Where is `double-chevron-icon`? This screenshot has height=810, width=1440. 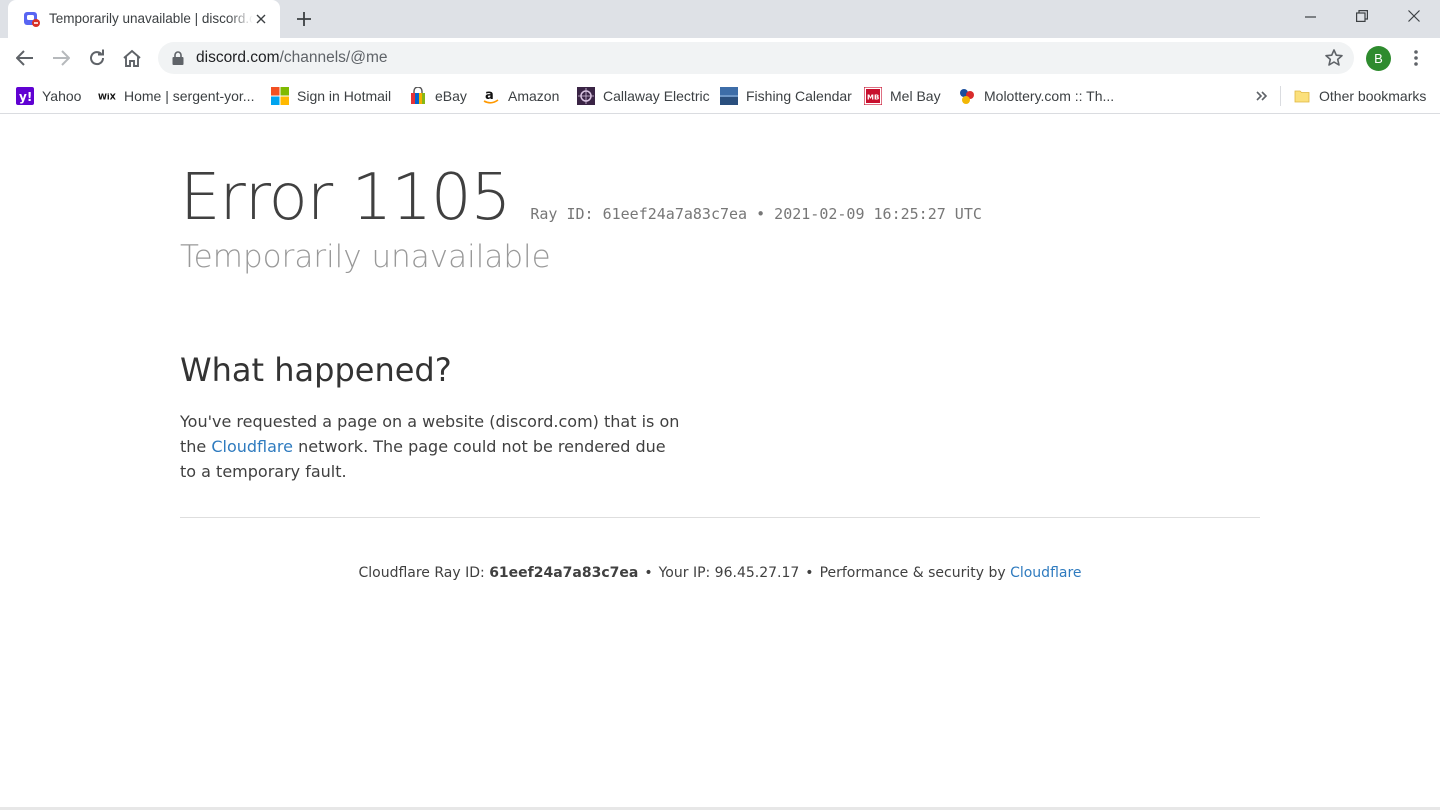 double-chevron-icon is located at coordinates (1262, 96).